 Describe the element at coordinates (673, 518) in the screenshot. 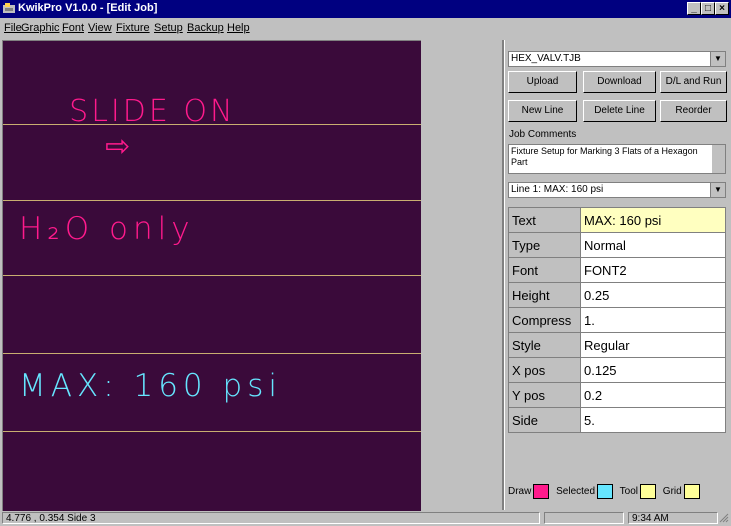

I see `status-clock: 9:34 AM` at that location.